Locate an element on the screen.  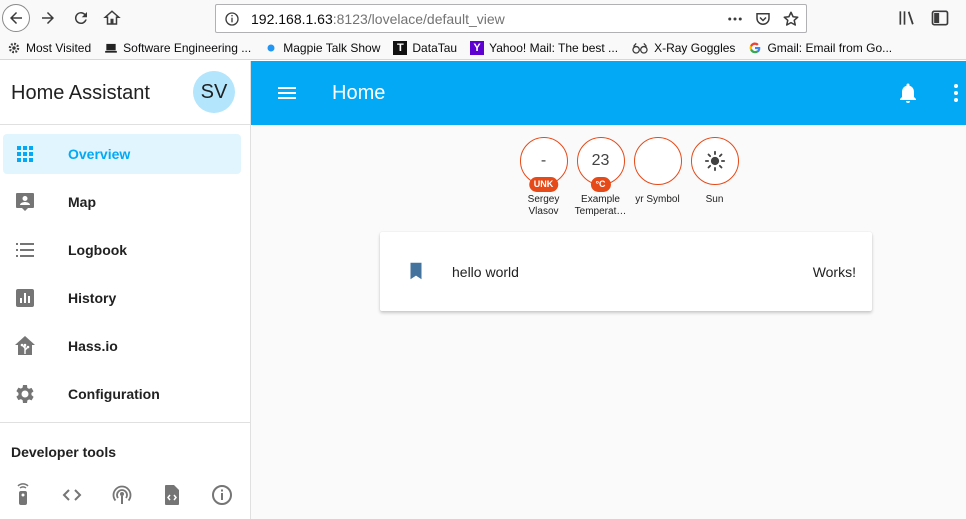
entity-state: Works! is located at coordinates (834, 272).